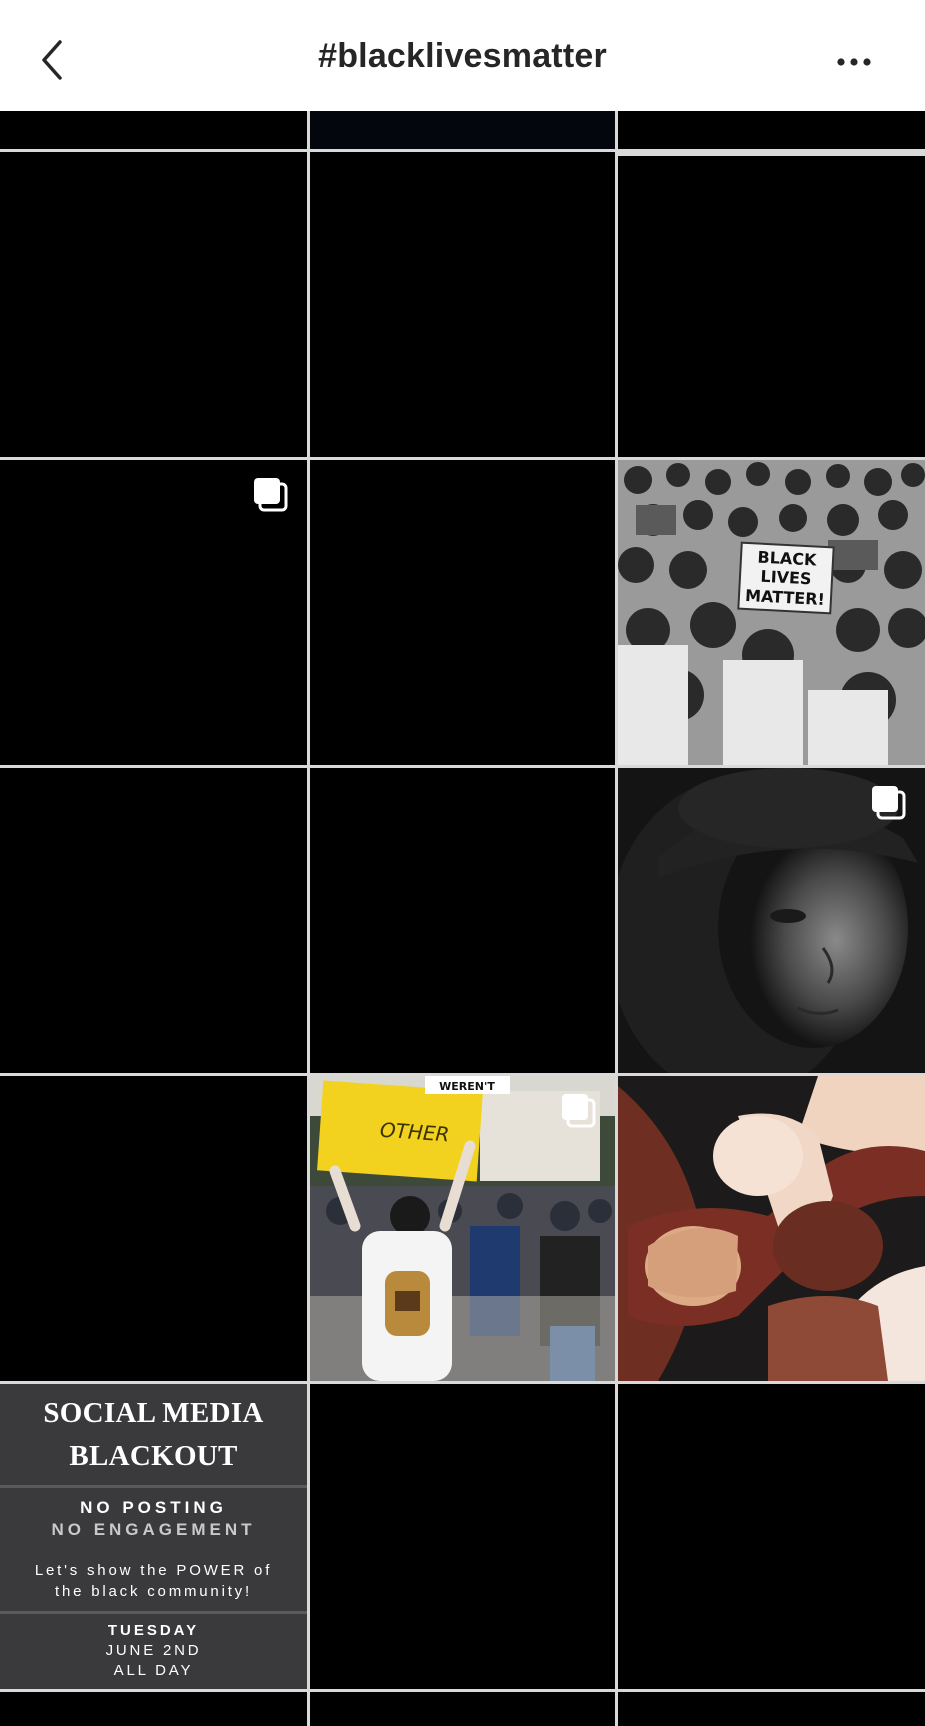 The image size is (925, 1726). I want to click on protest-march-photo: OTHER WEREN'T, so click(462, 1228).